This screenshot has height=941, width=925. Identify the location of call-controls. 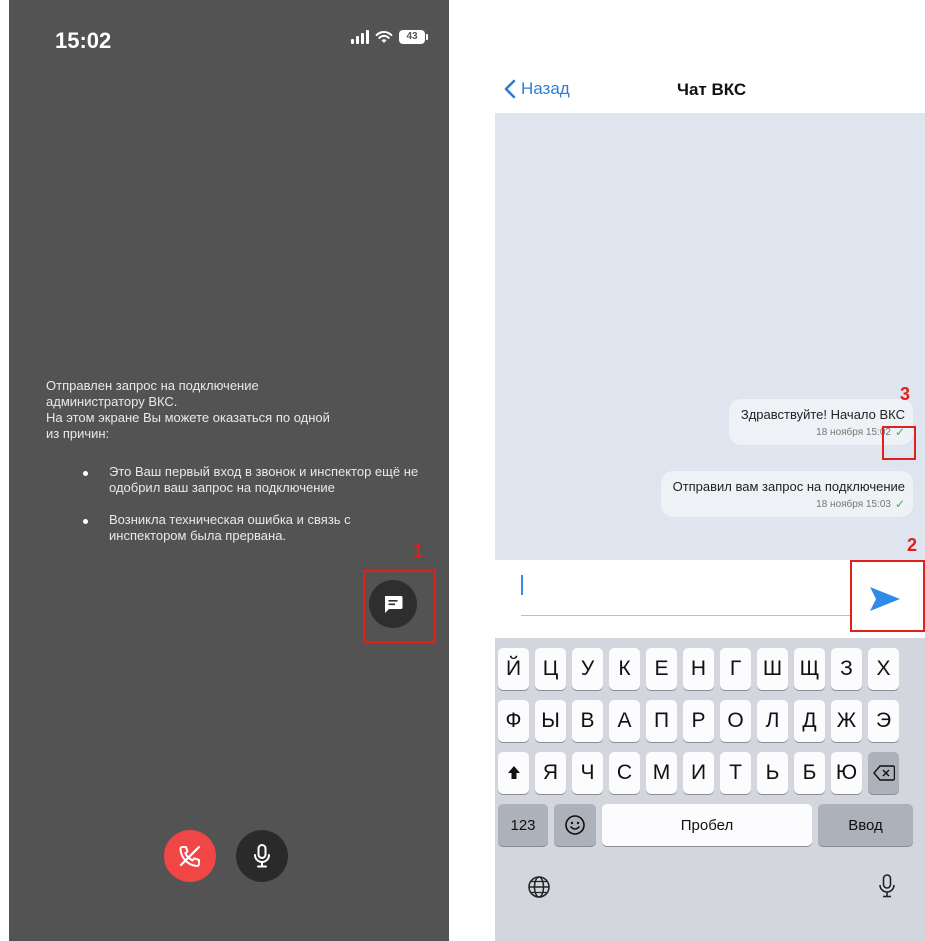
(226, 856).